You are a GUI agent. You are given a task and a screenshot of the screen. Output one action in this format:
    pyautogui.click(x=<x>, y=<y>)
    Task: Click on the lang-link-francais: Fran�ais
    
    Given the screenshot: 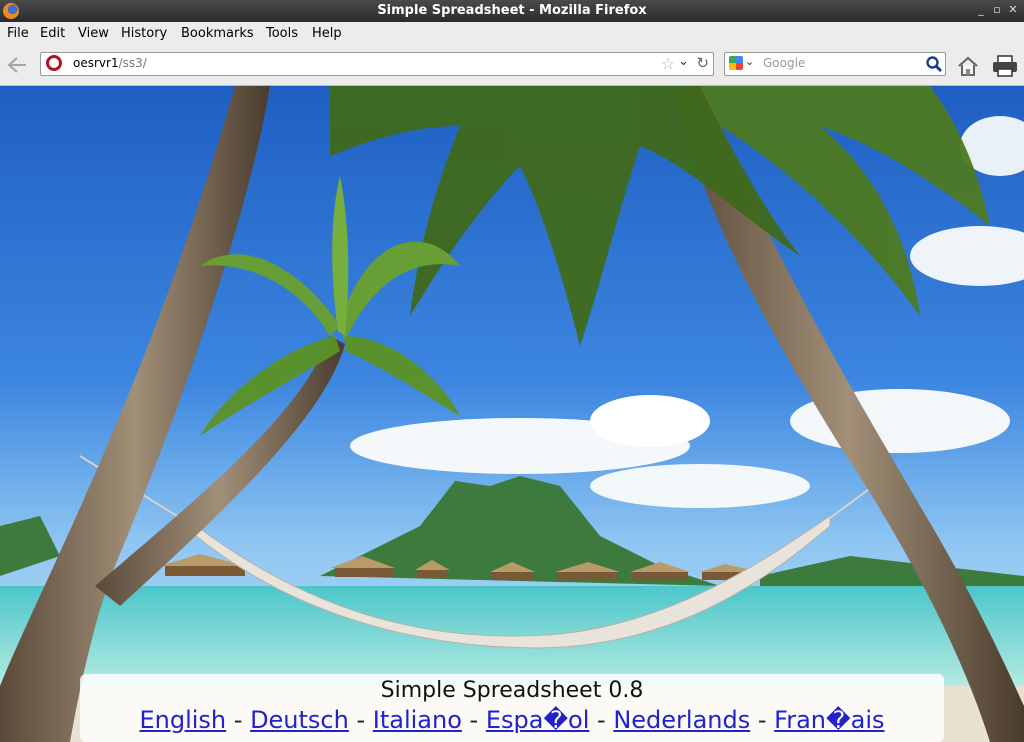 What is the action you would take?
    pyautogui.click(x=829, y=720)
    